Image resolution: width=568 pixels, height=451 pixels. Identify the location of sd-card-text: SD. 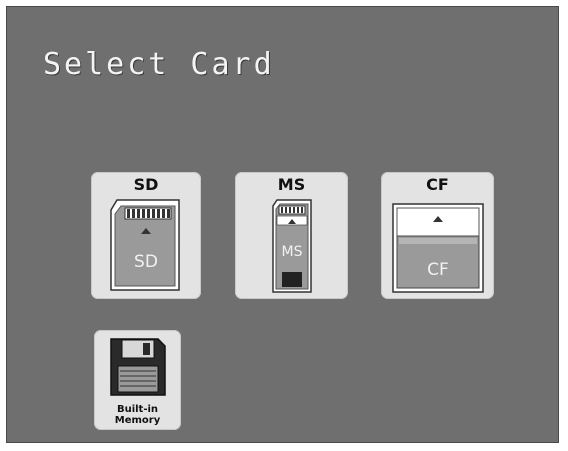
(146, 262).